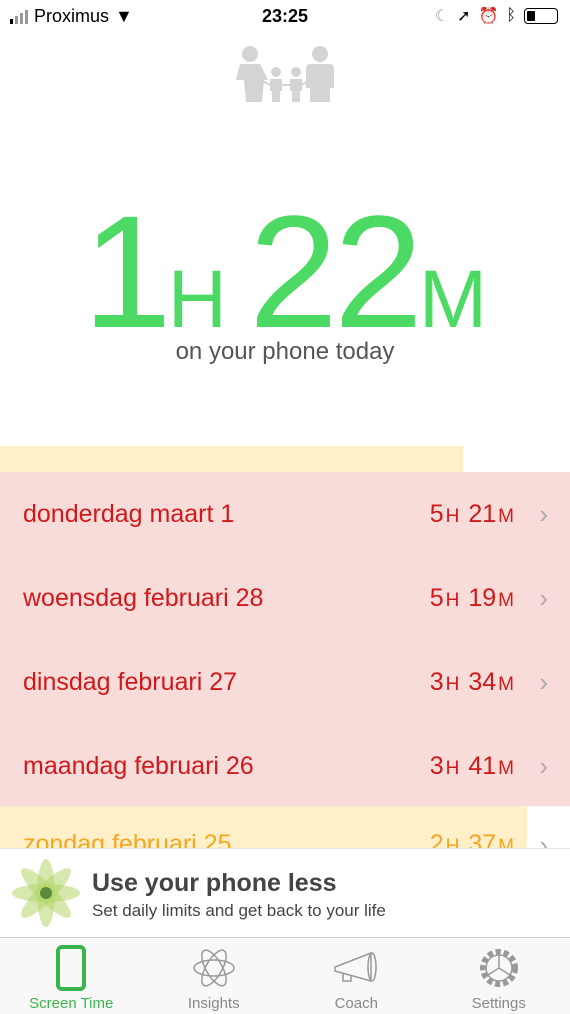  Describe the element at coordinates (71, 1003) in the screenshot. I see `tab-label: Screen Time` at that location.